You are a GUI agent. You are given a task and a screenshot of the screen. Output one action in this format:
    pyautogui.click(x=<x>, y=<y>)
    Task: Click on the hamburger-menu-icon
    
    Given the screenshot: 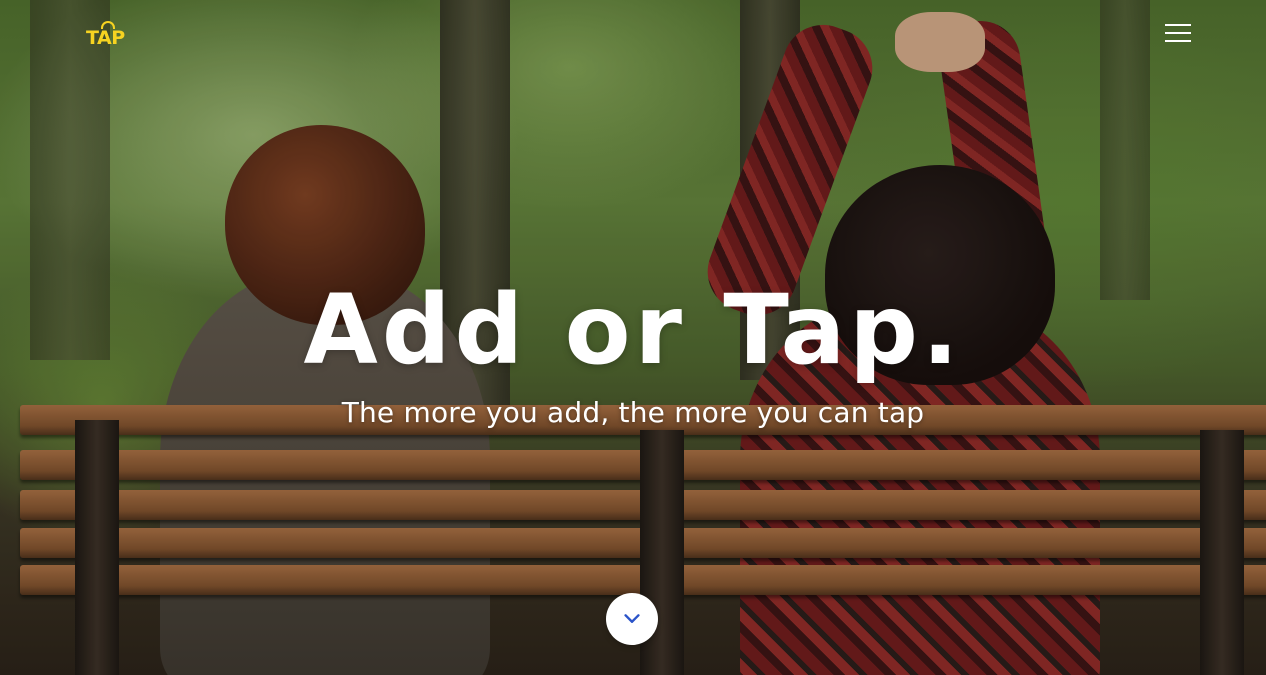 What is the action you would take?
    pyautogui.click(x=1178, y=25)
    